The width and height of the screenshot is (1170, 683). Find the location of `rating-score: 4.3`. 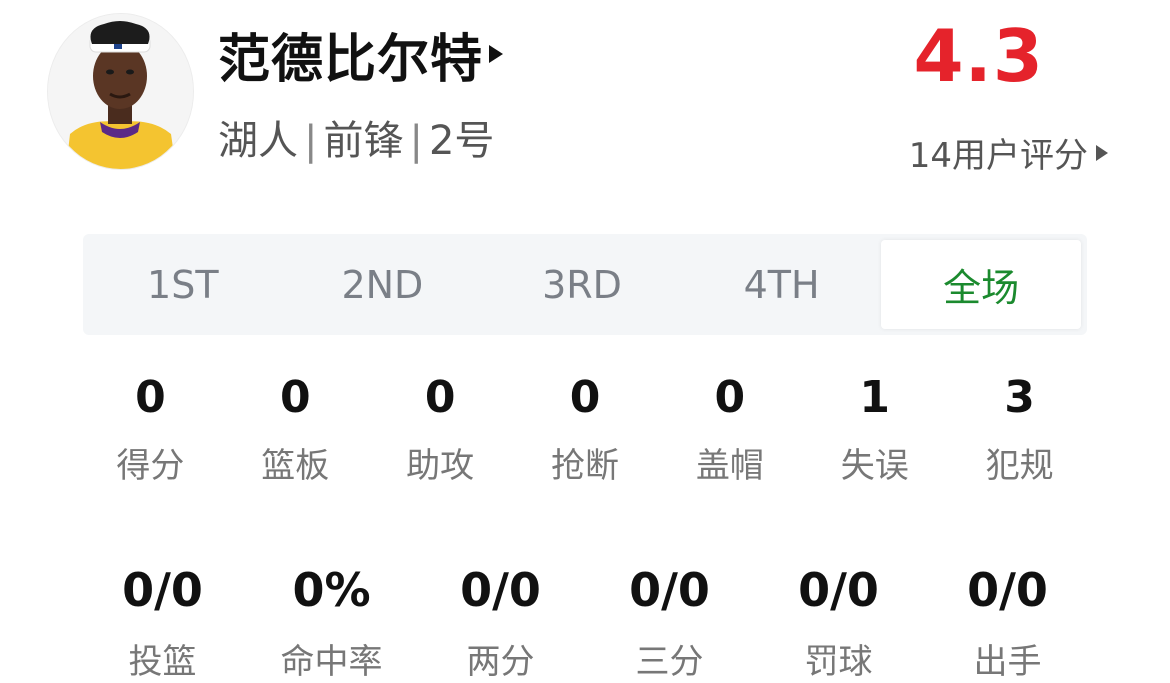

rating-score: 4.3 is located at coordinates (978, 56).